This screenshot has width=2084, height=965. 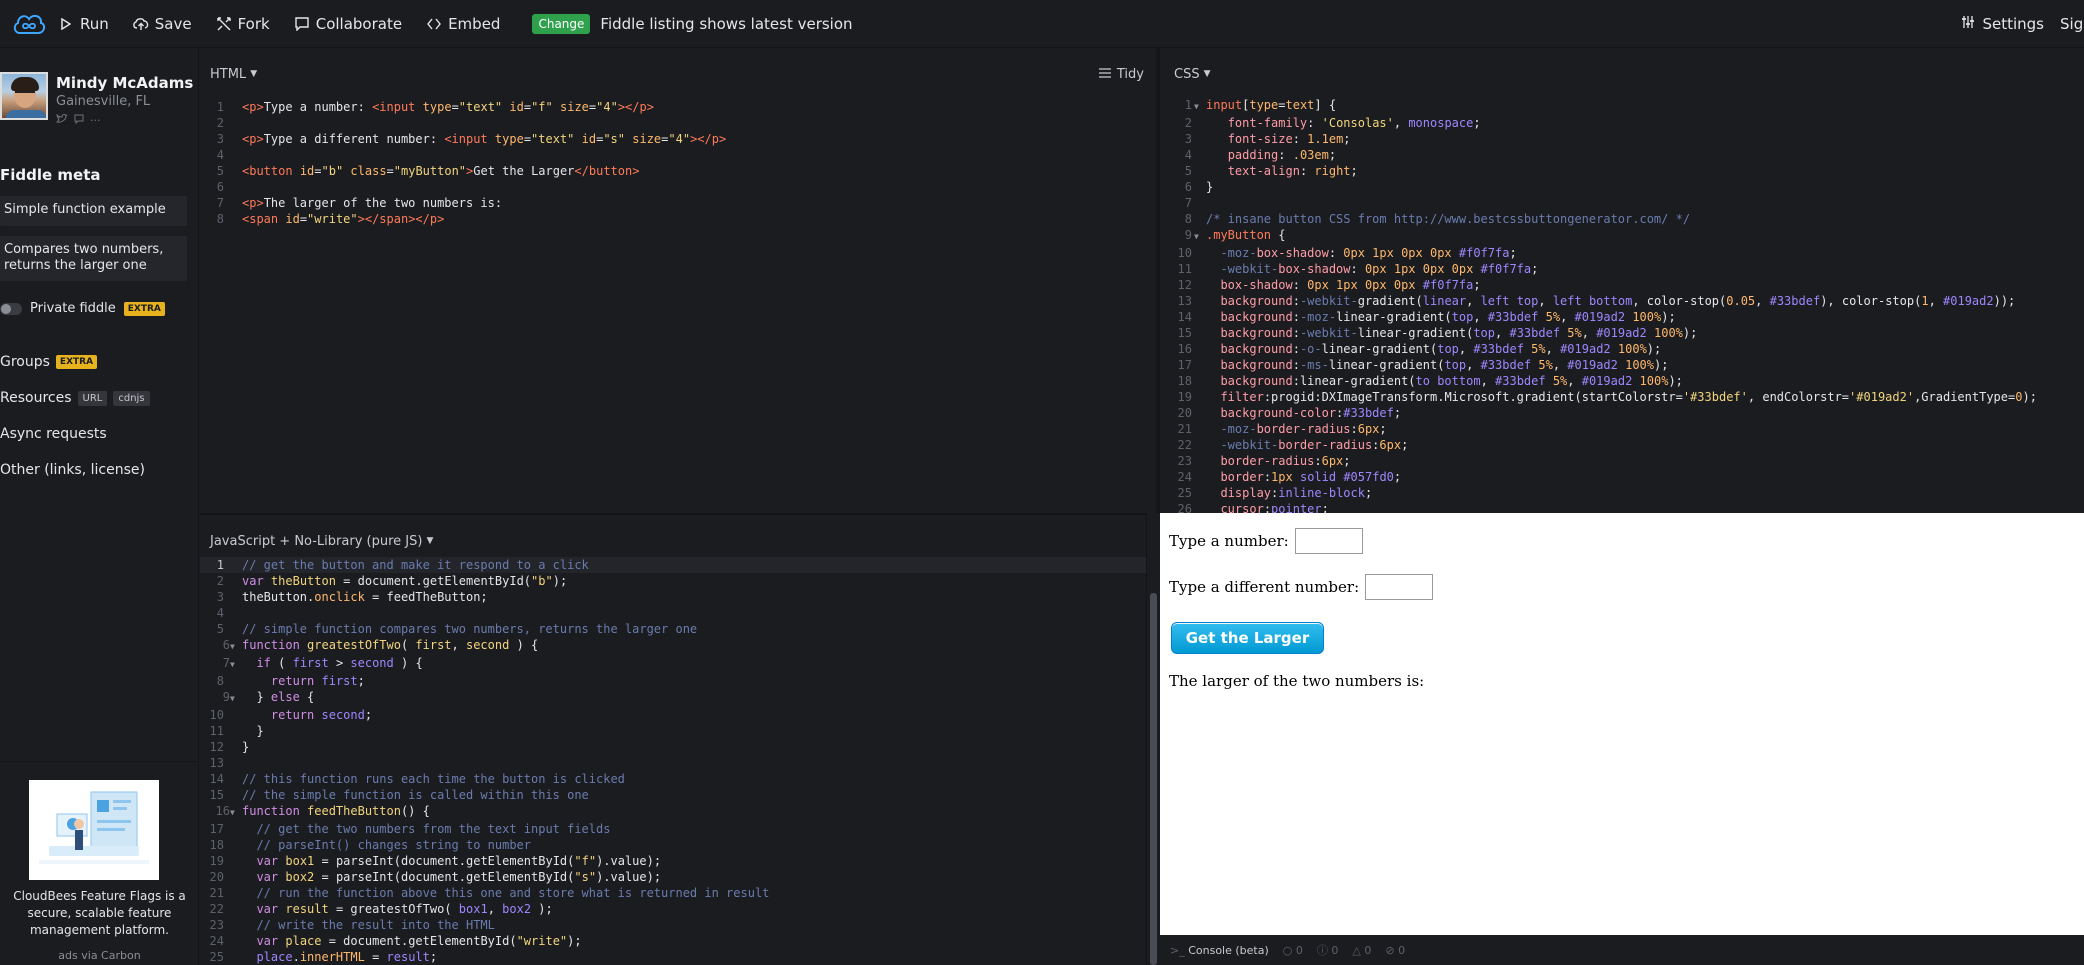 What do you see at coordinates (92, 398) in the screenshot?
I see `url-chip: URL` at bounding box center [92, 398].